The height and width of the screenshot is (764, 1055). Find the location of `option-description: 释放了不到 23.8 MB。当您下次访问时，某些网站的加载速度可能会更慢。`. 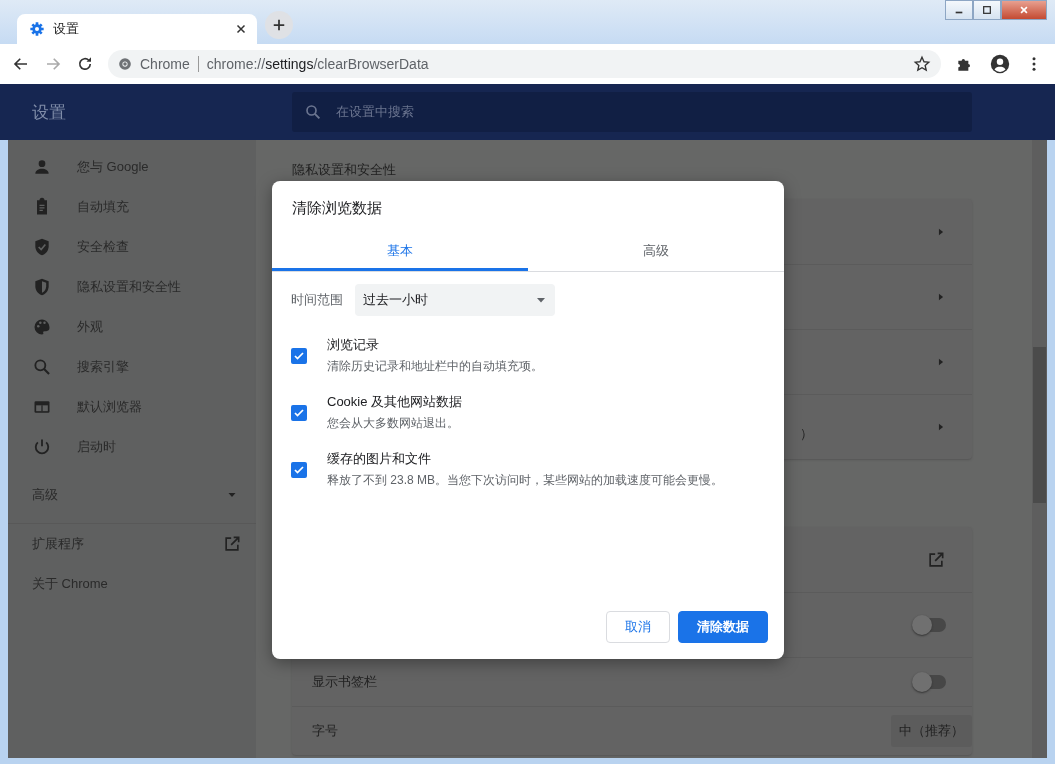

option-description: 释放了不到 23.8 MB。当您下次访问时，某些网站的加载速度可能会更慢。 is located at coordinates (525, 480).